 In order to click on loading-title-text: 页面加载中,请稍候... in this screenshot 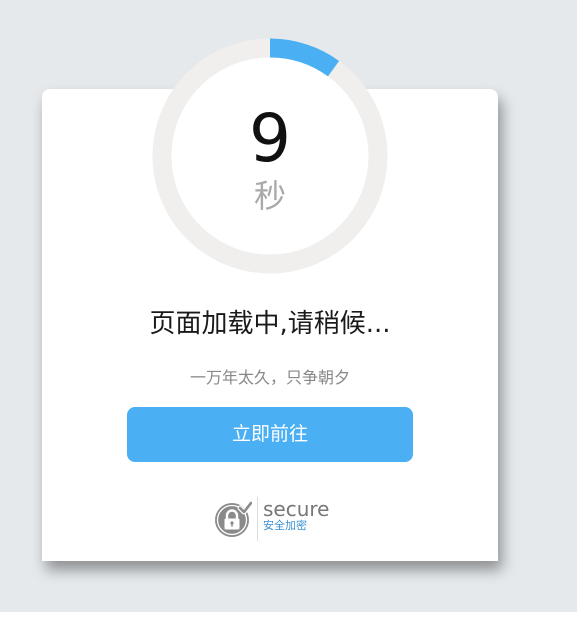, I will do `click(270, 324)`.